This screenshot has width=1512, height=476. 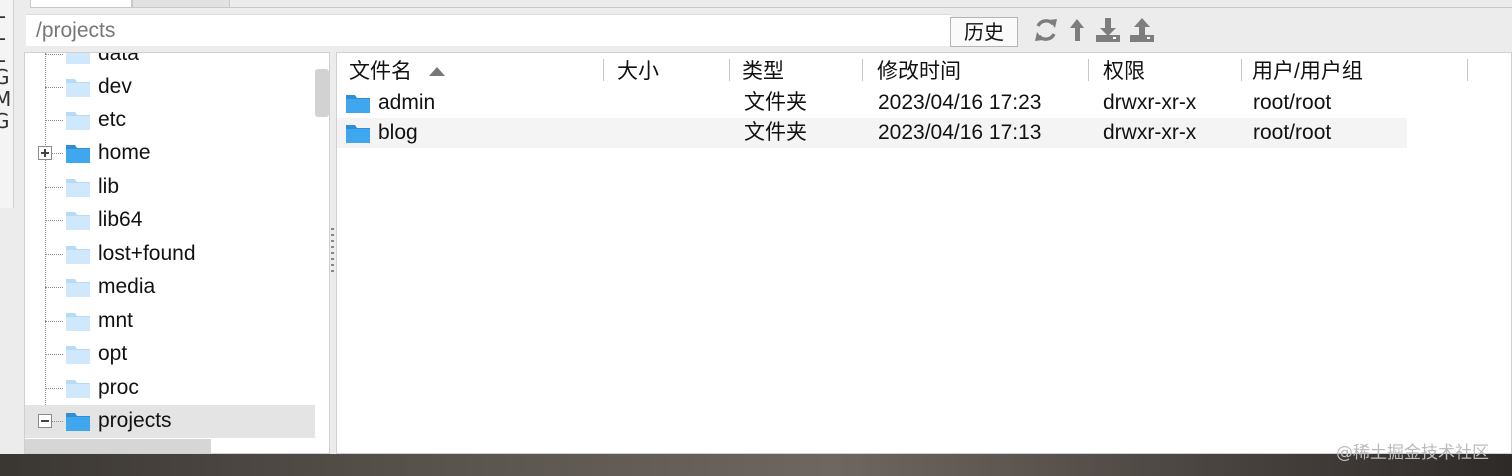 What do you see at coordinates (118, 387) in the screenshot?
I see `tree-item-label: proc` at bounding box center [118, 387].